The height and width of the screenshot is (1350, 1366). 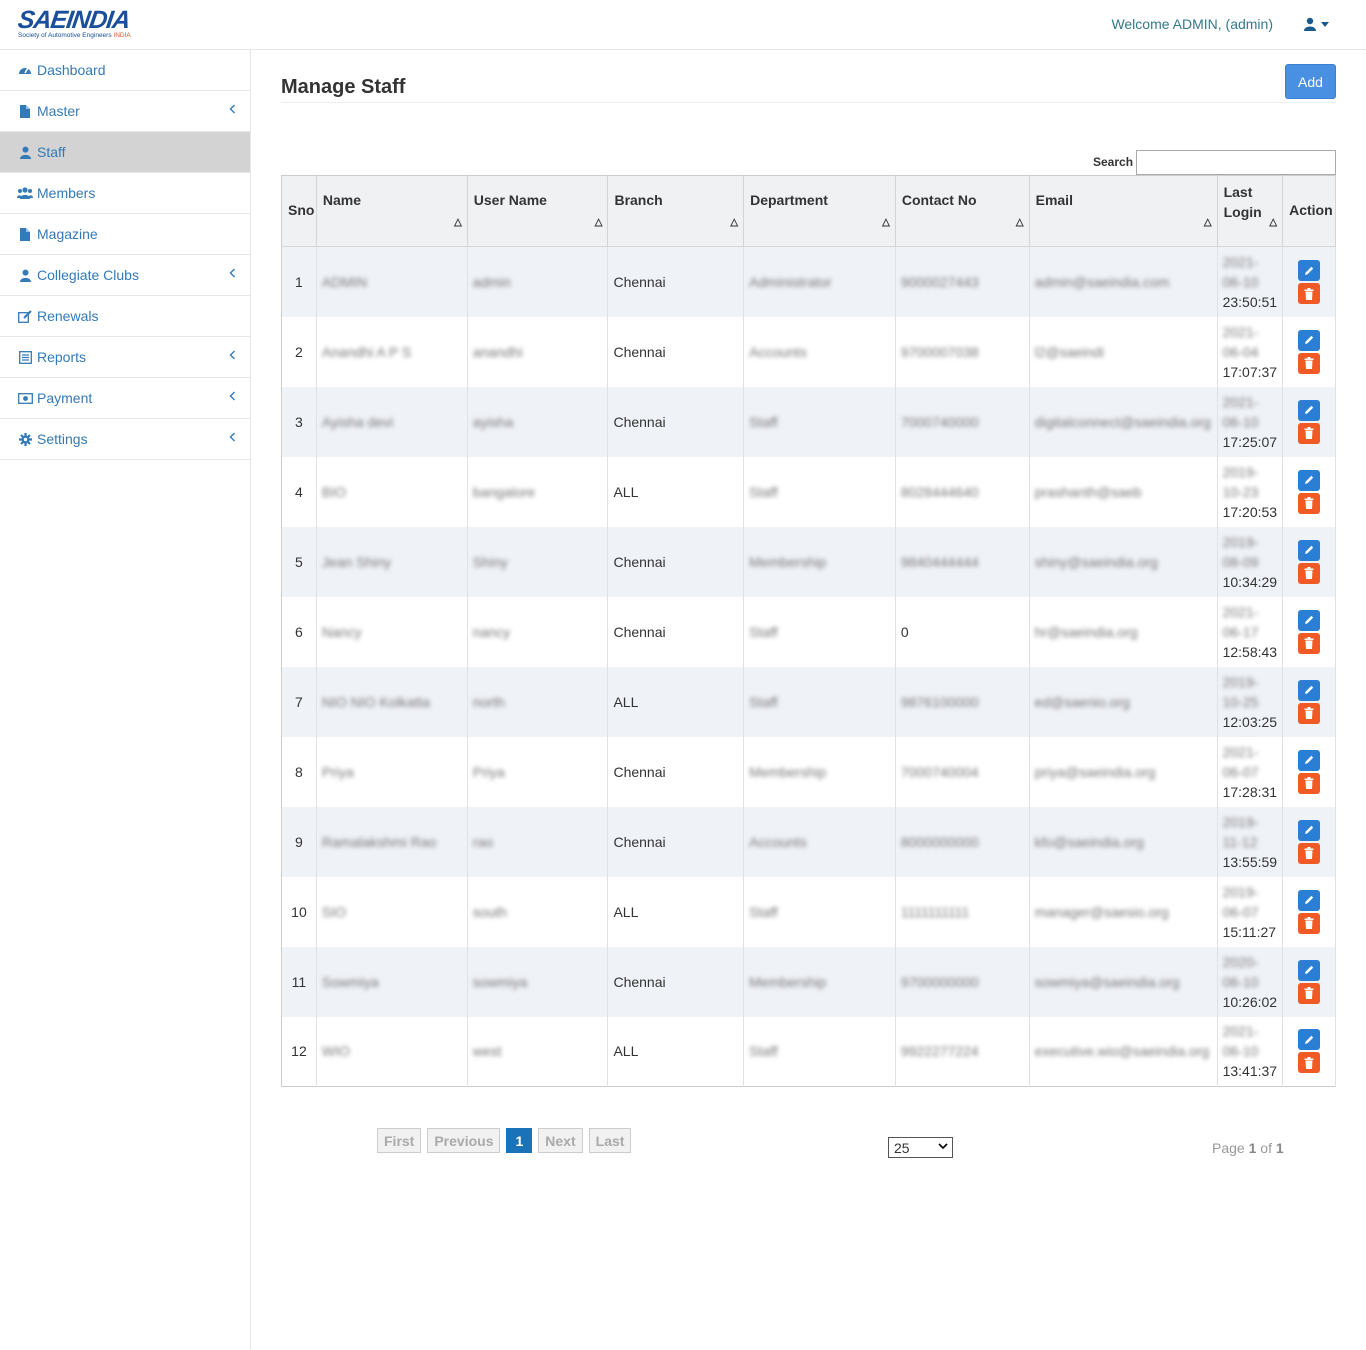 What do you see at coordinates (392, 841) in the screenshot?
I see `cell-name: Ramalakshmi Rao` at bounding box center [392, 841].